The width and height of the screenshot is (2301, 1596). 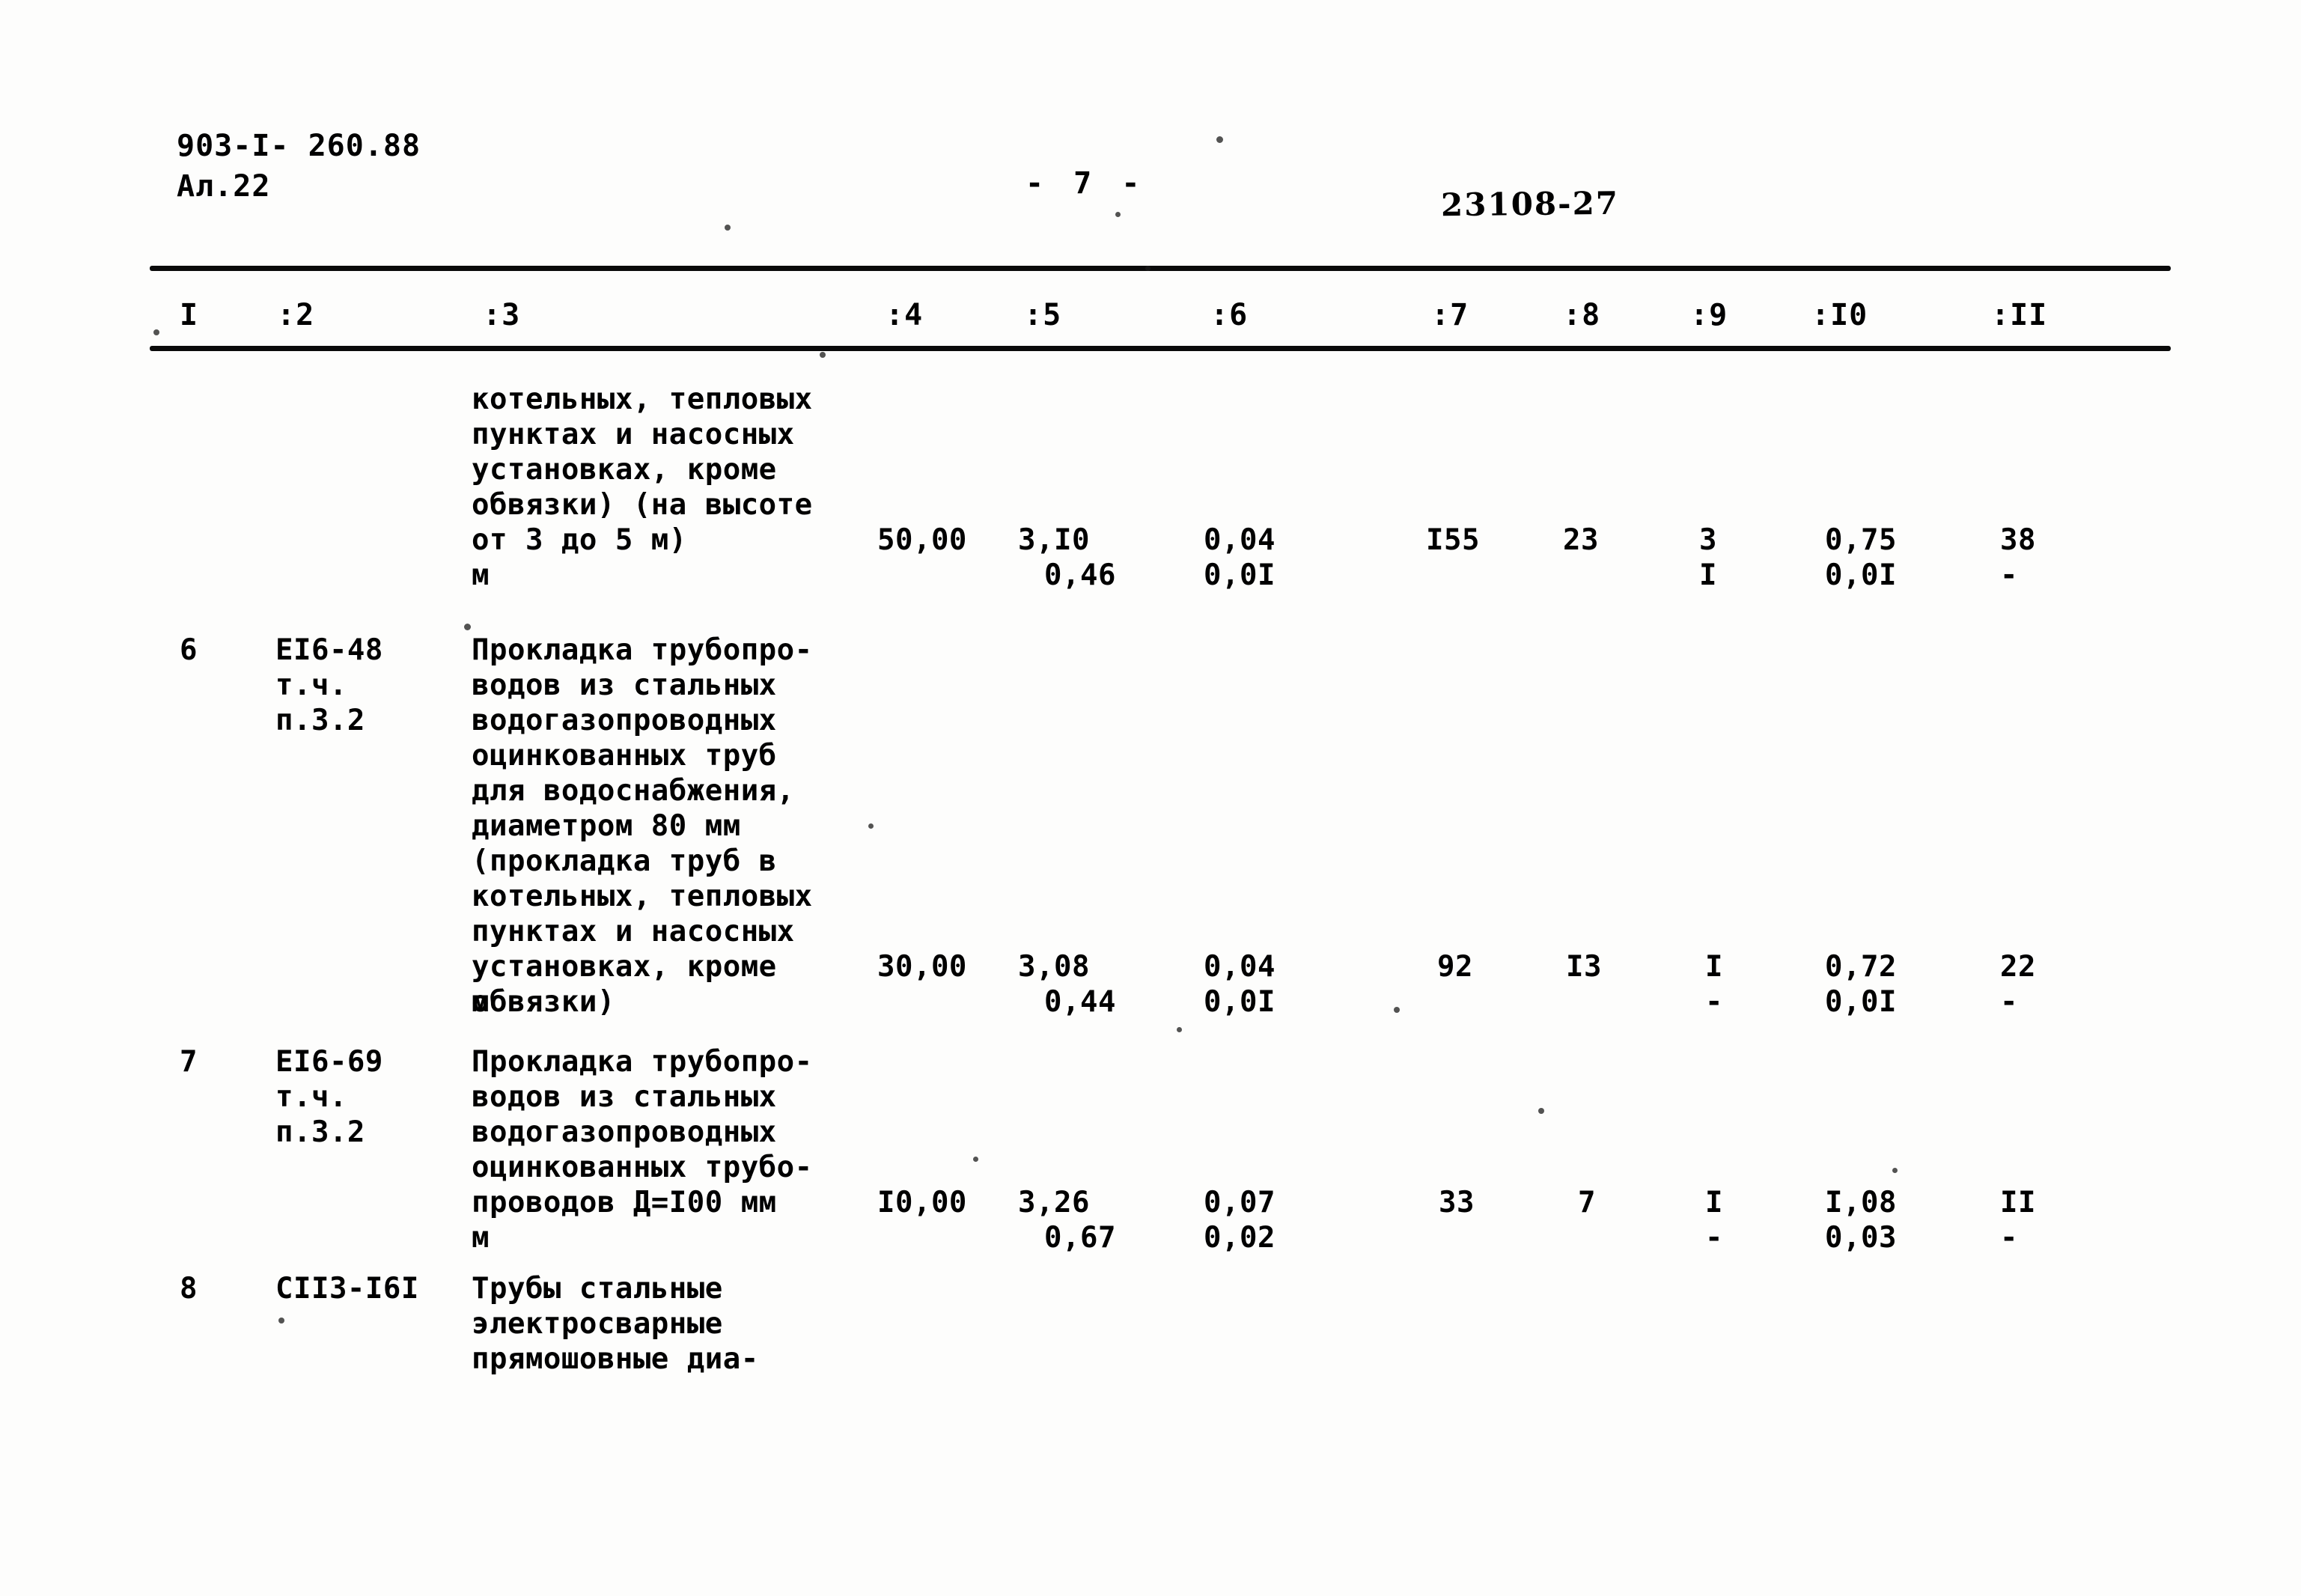 I want to click on column-header-7: :7, so click(x=1450, y=315).